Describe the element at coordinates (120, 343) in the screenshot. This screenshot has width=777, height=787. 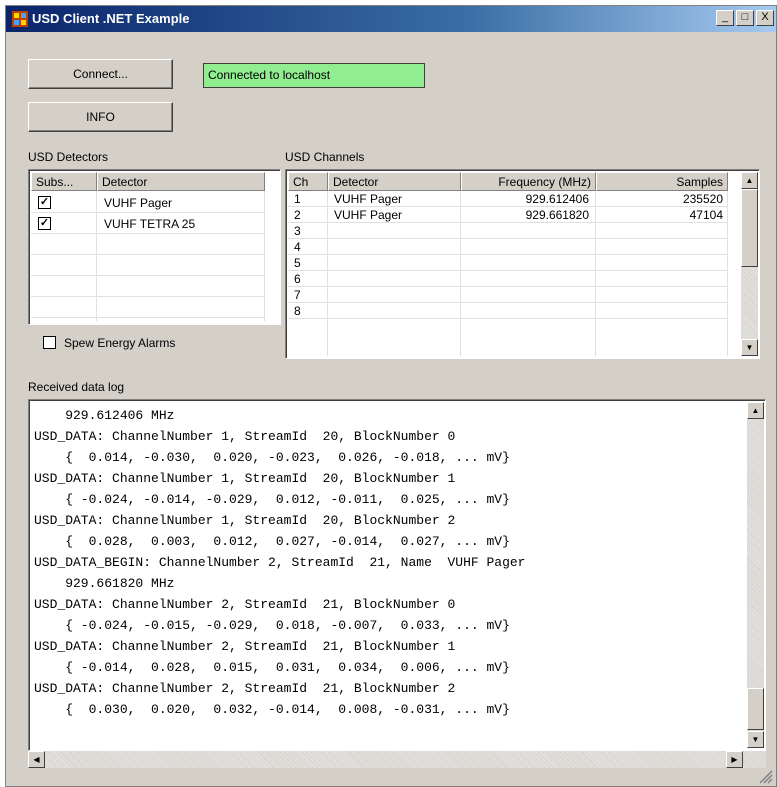
I see `spew-energy-alarms-label: Spew Energy Alarms` at that location.